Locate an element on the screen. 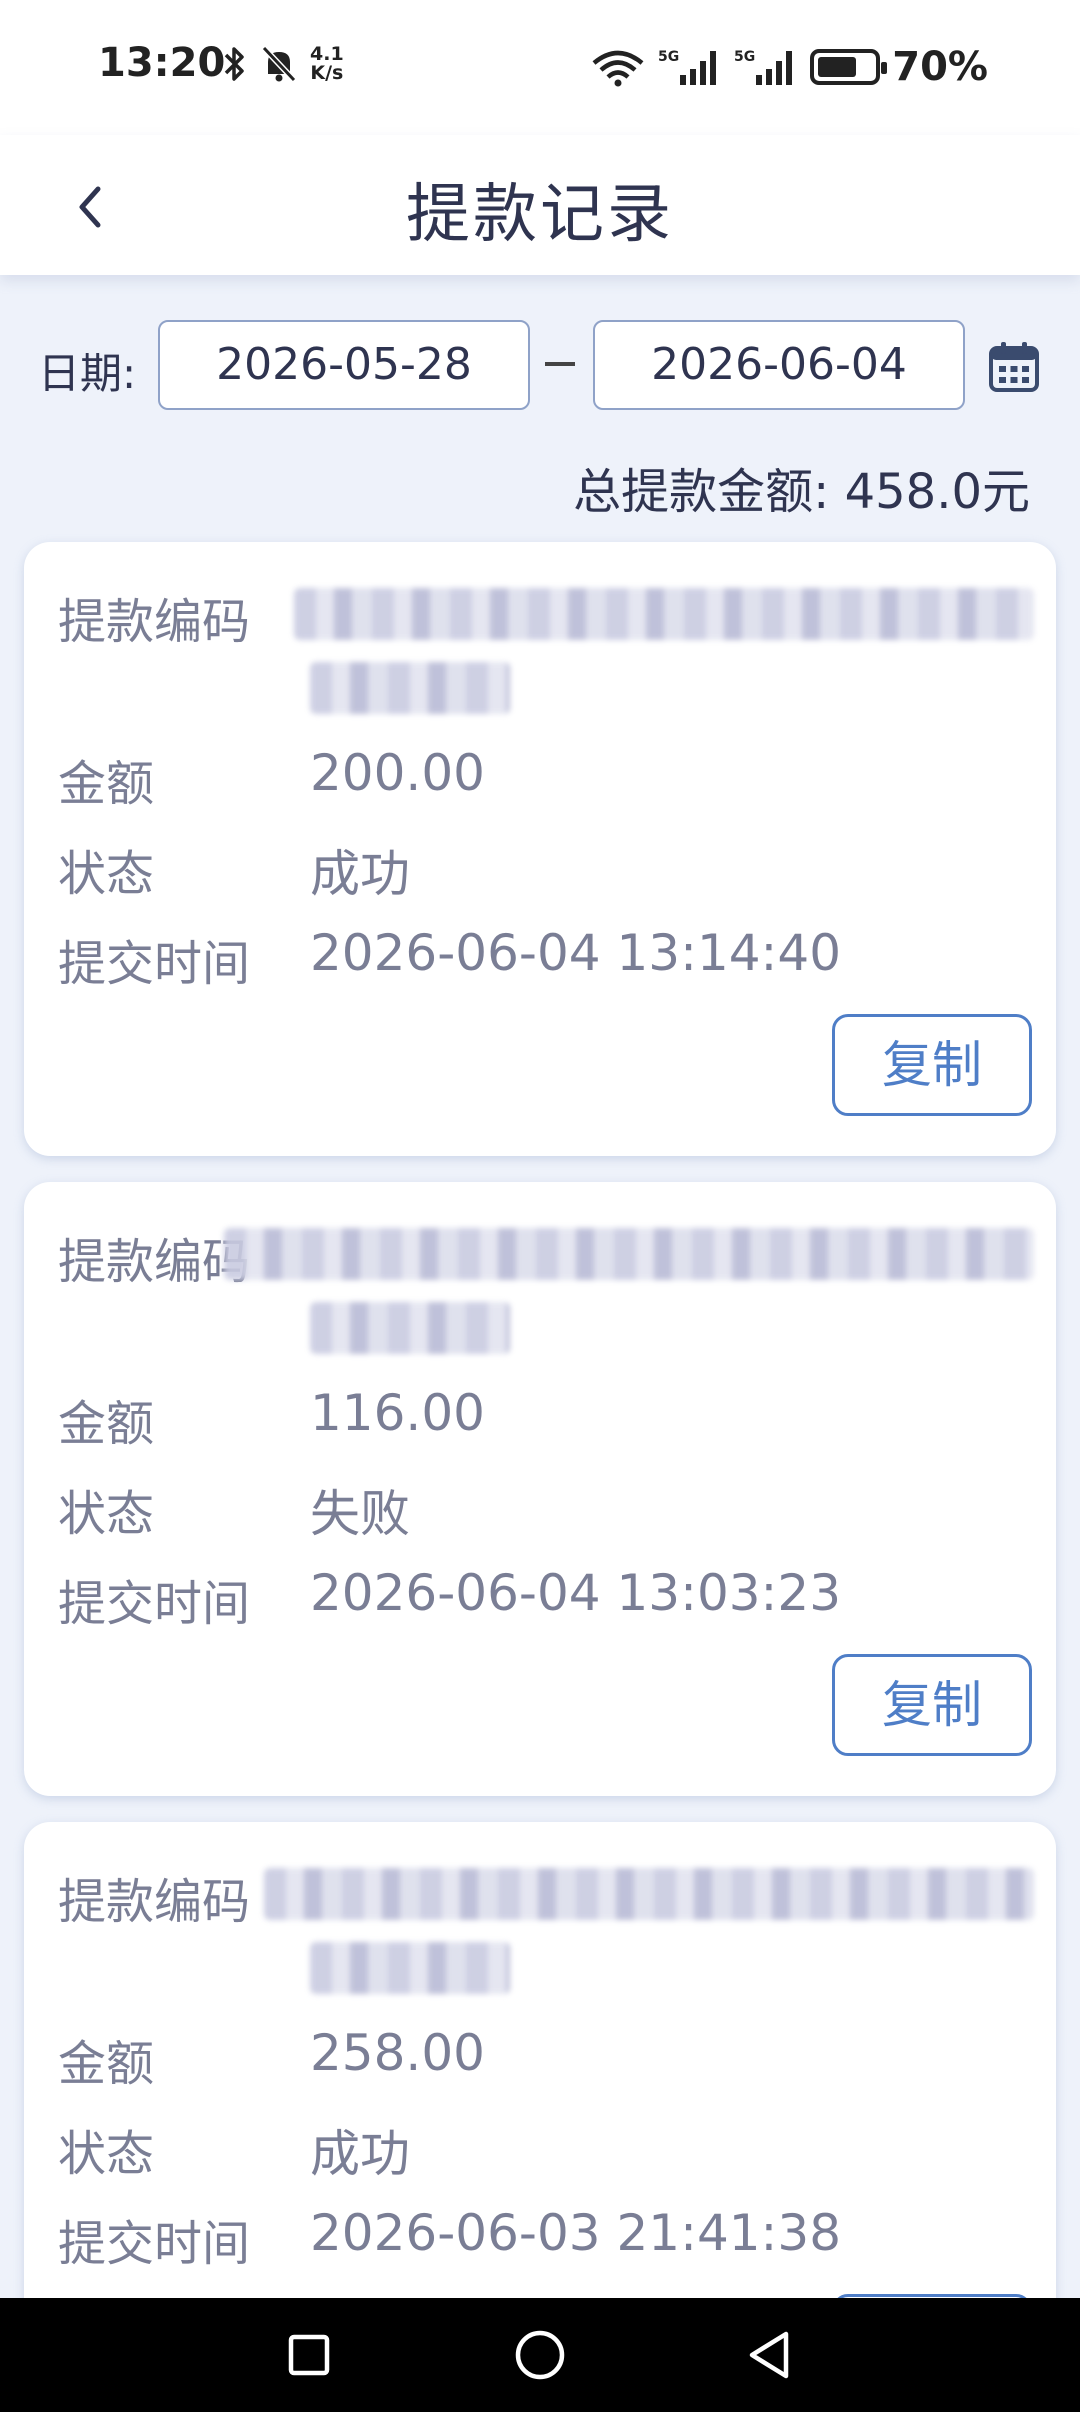 The width and height of the screenshot is (1080, 2412). status-icons-left: 4.1 K/s is located at coordinates (283, 64).